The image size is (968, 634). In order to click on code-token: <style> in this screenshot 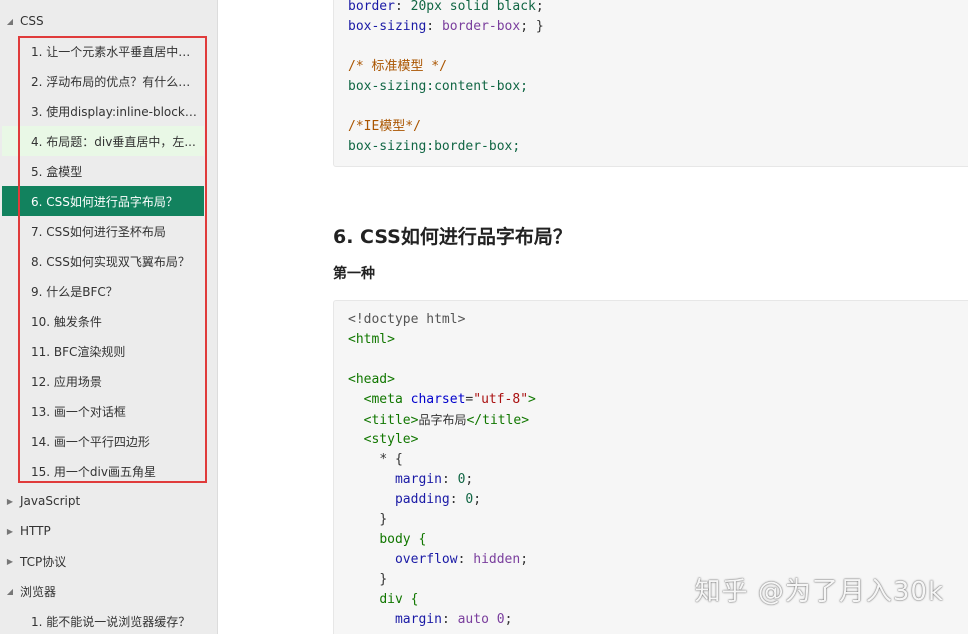, I will do `click(391, 439)`.